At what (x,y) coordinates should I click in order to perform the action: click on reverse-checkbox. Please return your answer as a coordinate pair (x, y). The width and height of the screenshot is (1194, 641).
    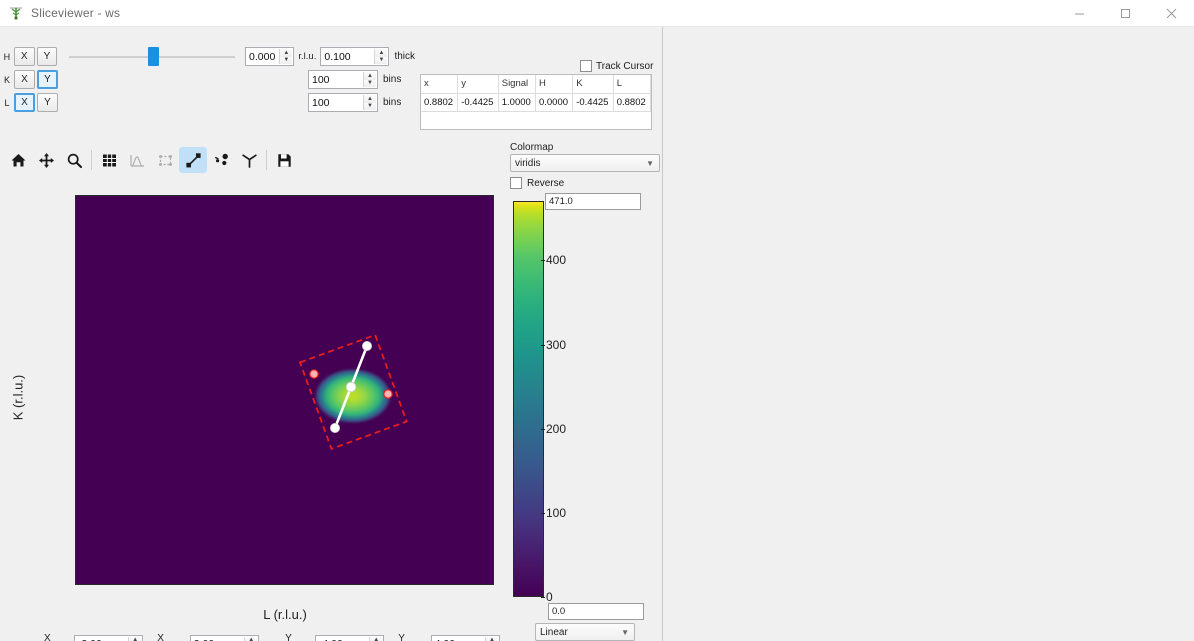
    Looking at the image, I should click on (516, 183).